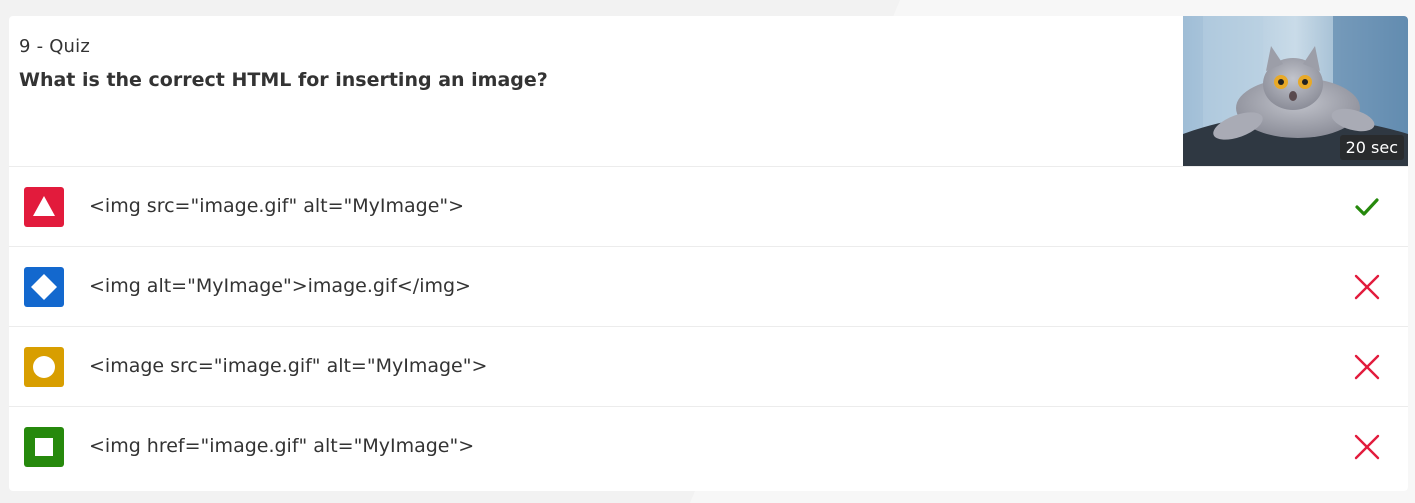 The image size is (1415, 503). I want to click on time-limit-badge: 20 sec, so click(1371, 147).